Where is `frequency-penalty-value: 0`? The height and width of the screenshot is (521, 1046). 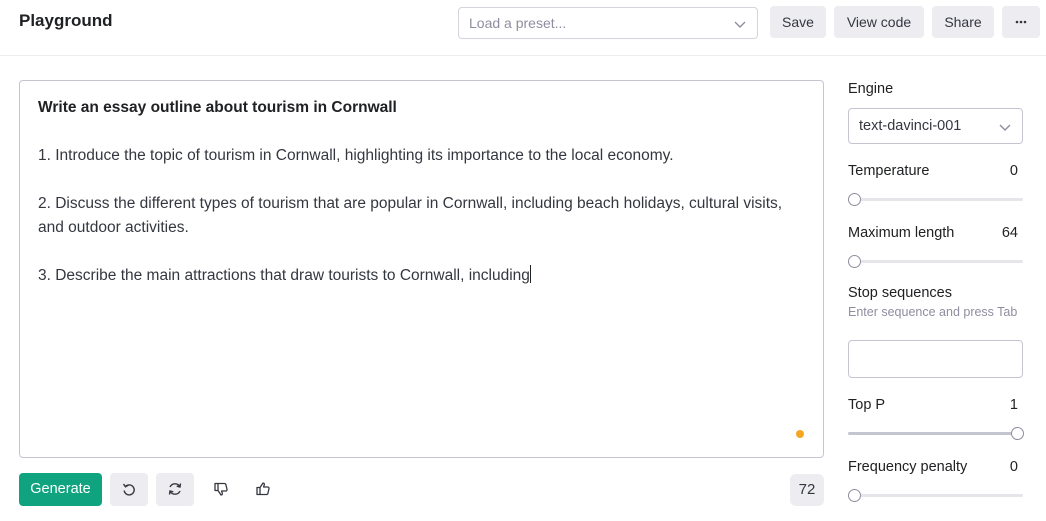 frequency-penalty-value: 0 is located at coordinates (1013, 467).